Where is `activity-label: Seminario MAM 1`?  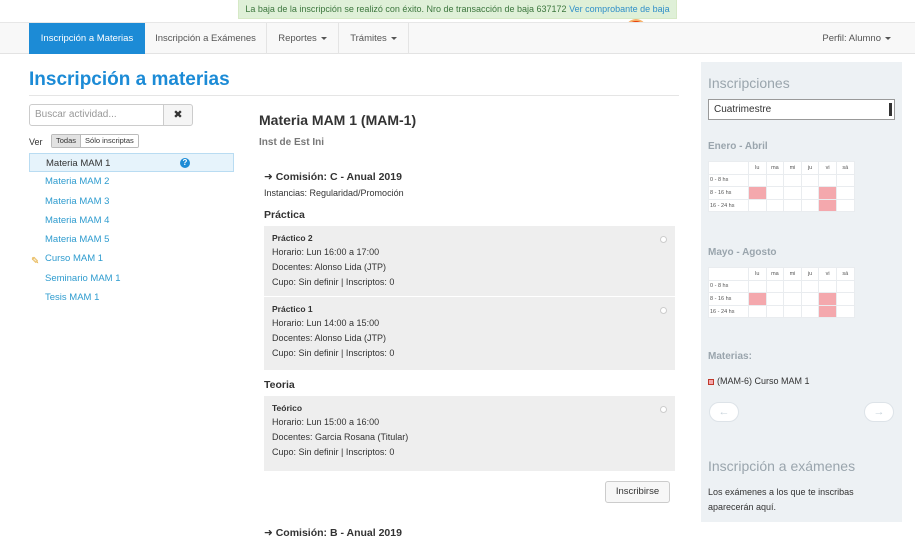
activity-label: Seminario MAM 1 is located at coordinates (83, 278).